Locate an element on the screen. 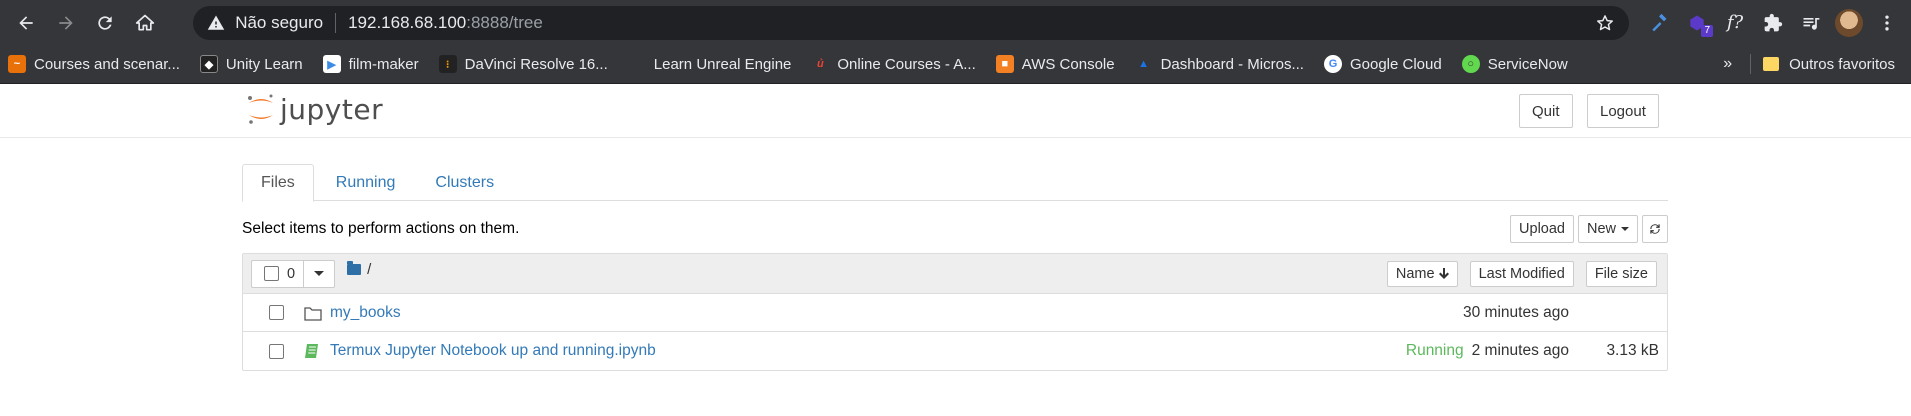 This screenshot has height=416, width=1911. bookmarks-separator is located at coordinates (1751, 64).